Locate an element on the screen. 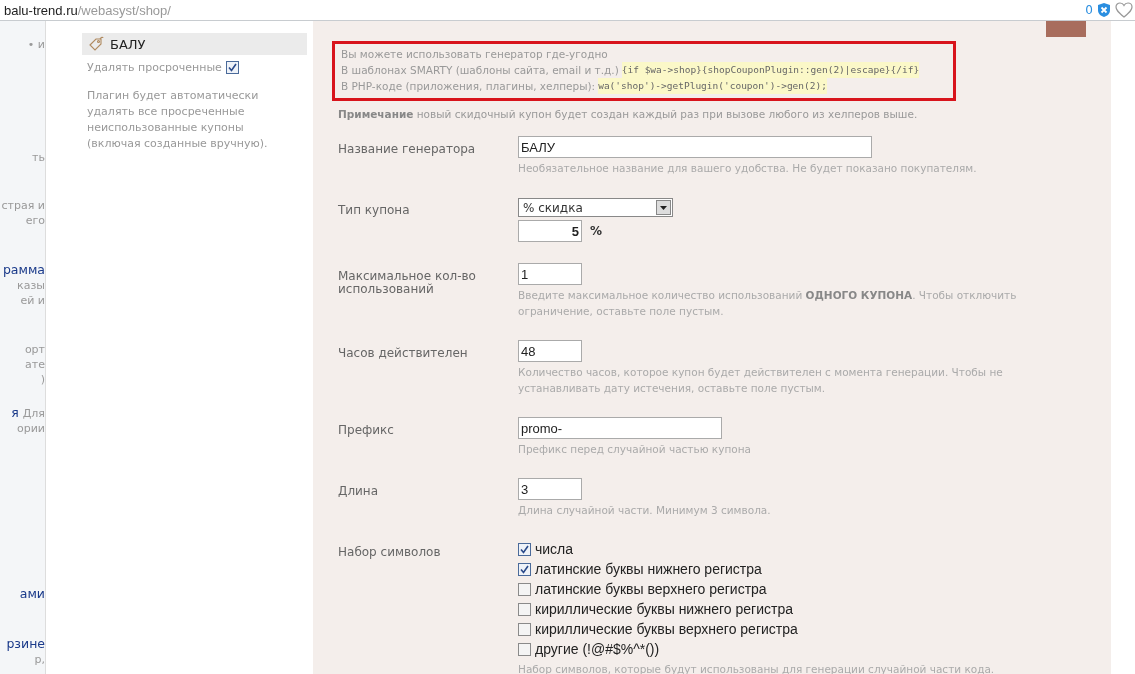 The image size is (1135, 674). field-label: Префикс is located at coordinates (366, 430).